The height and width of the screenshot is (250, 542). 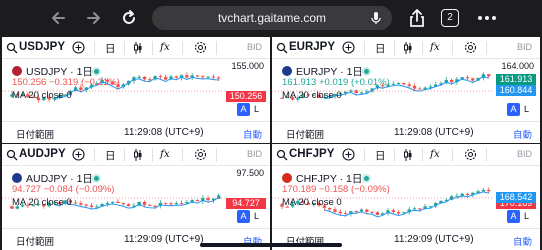 What do you see at coordinates (63, 189) in the screenshot?
I see `legend-values: 94.727 −0.084 (−0.09%)` at bounding box center [63, 189].